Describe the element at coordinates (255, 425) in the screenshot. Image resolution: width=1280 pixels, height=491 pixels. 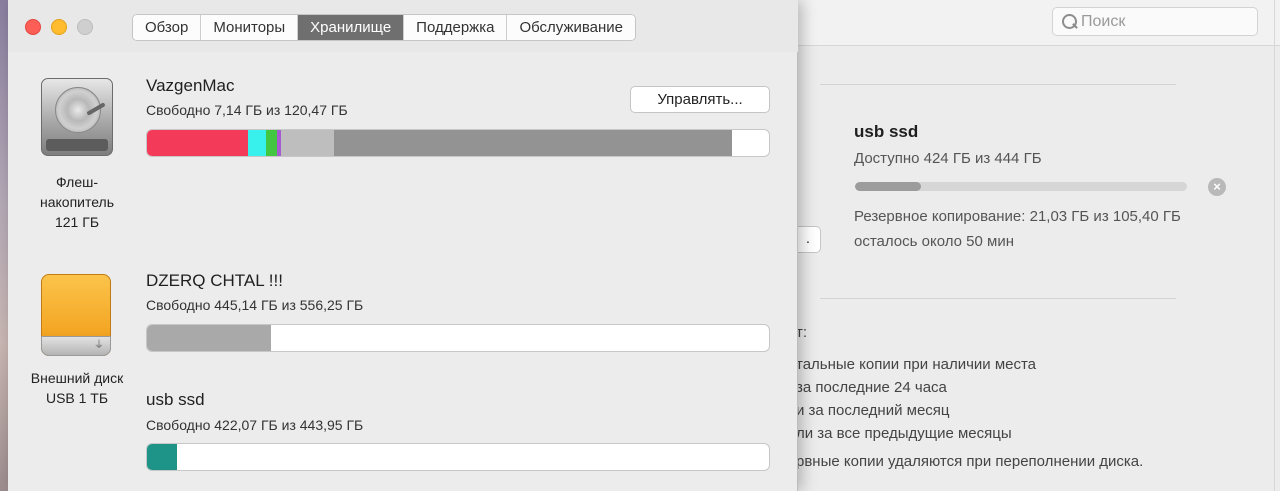
I see `volume-free-space: Свободно 422,07 ГБ из 443,95 ГБ` at that location.